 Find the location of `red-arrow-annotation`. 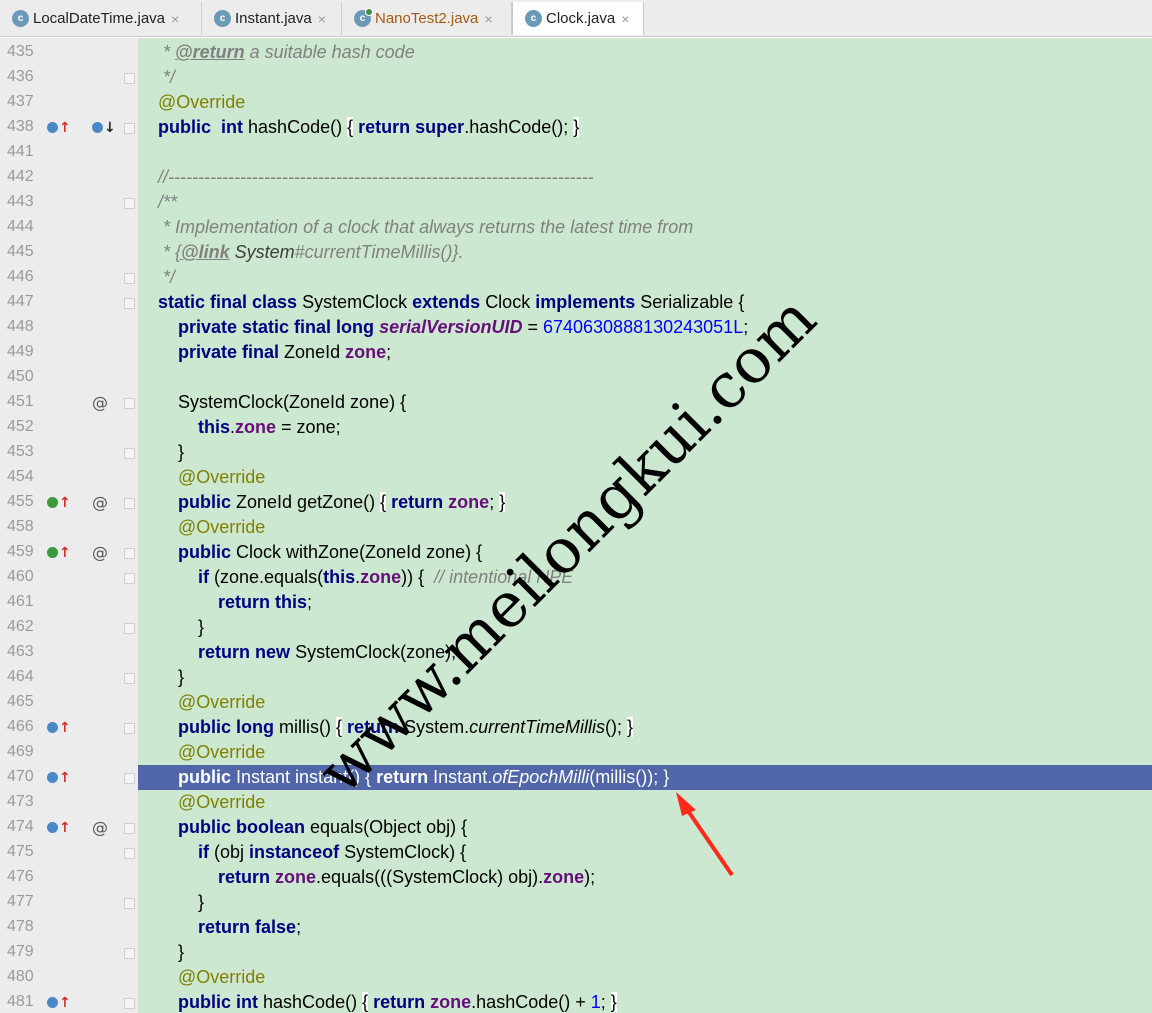

red-arrow-annotation is located at coordinates (705, 834).